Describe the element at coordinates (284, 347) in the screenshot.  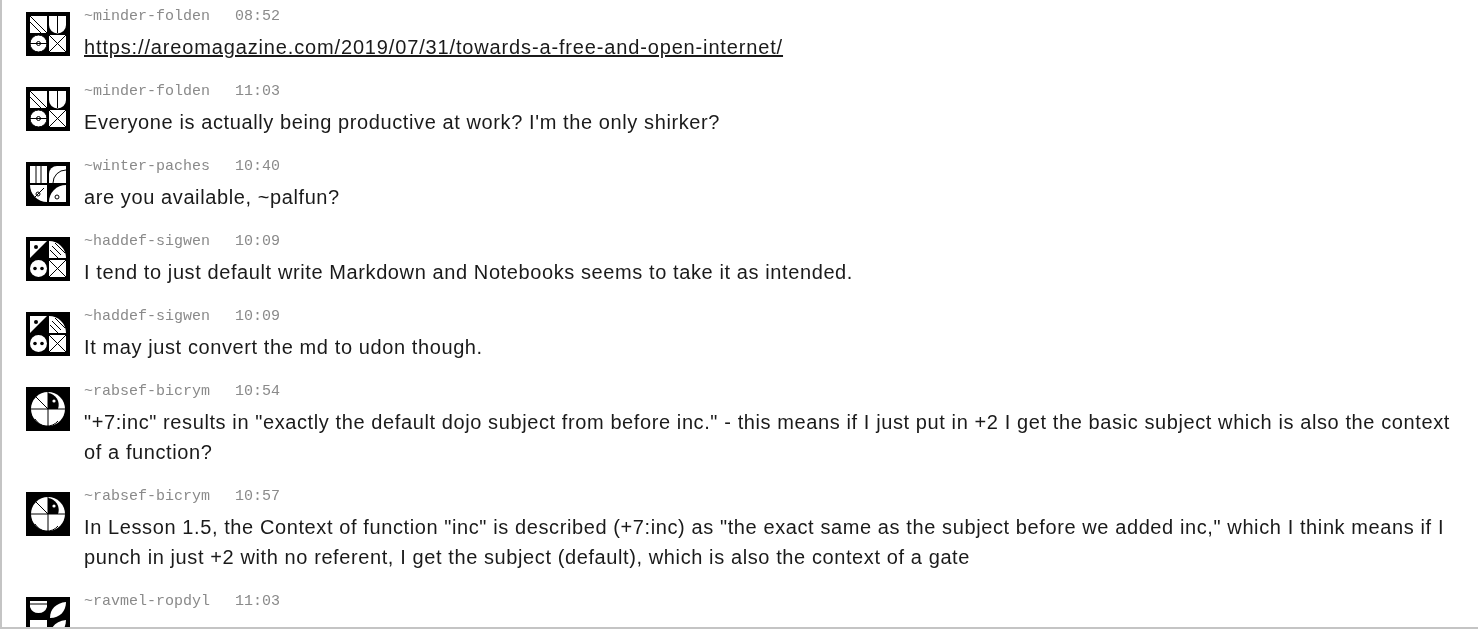
I see `message-text: It may just convert the md to udon though.` at that location.